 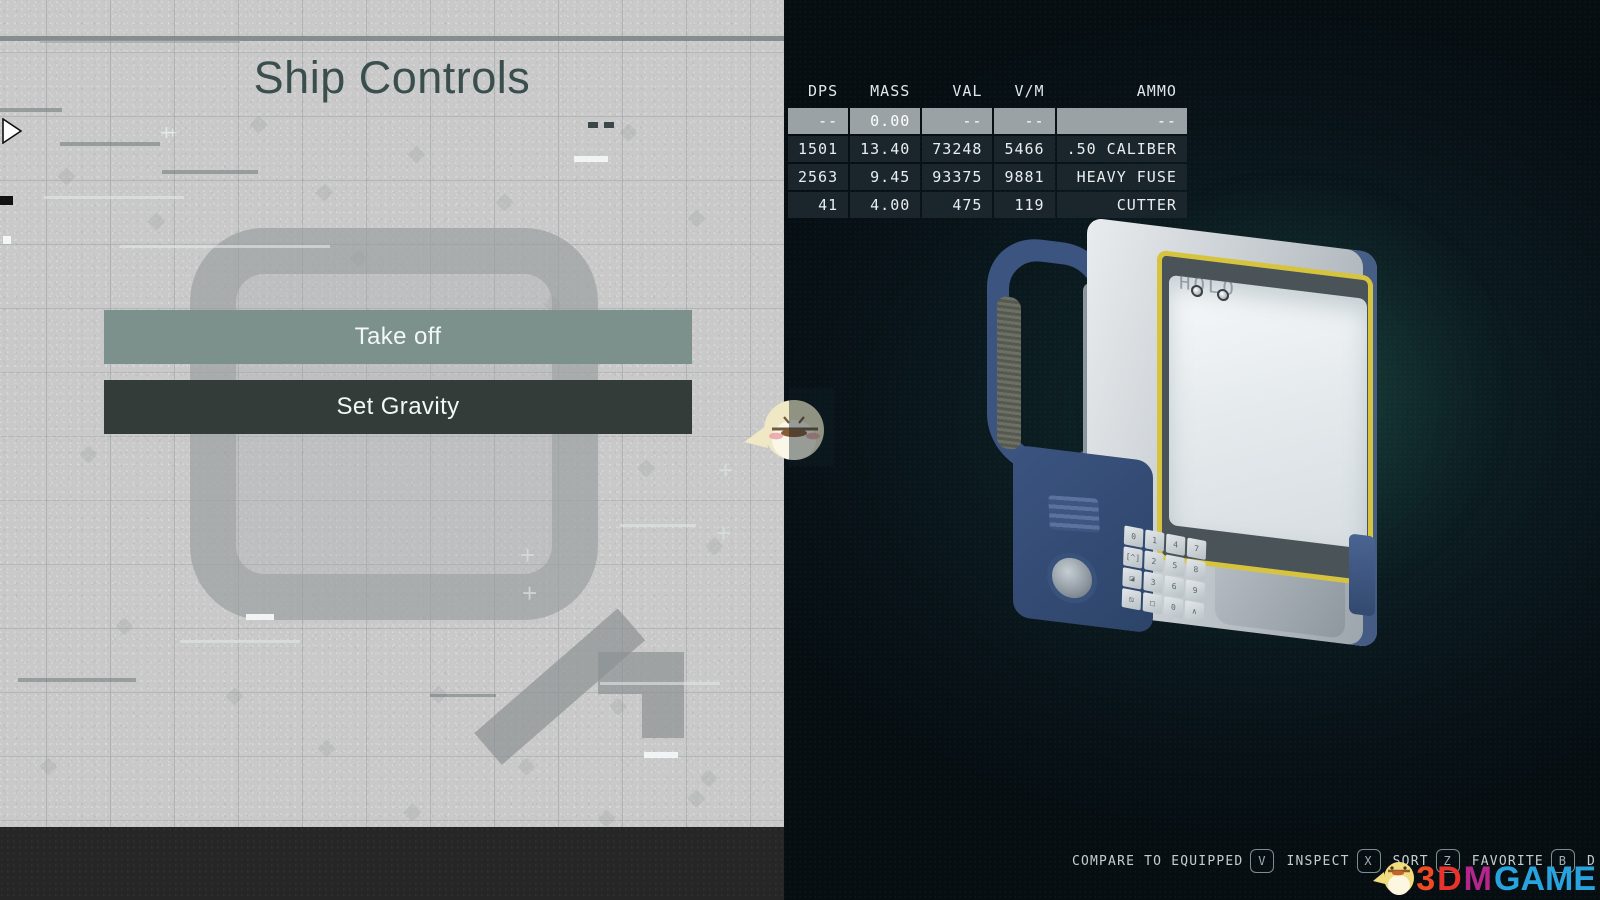 I want to click on cell-val: 475, so click(x=957, y=205).